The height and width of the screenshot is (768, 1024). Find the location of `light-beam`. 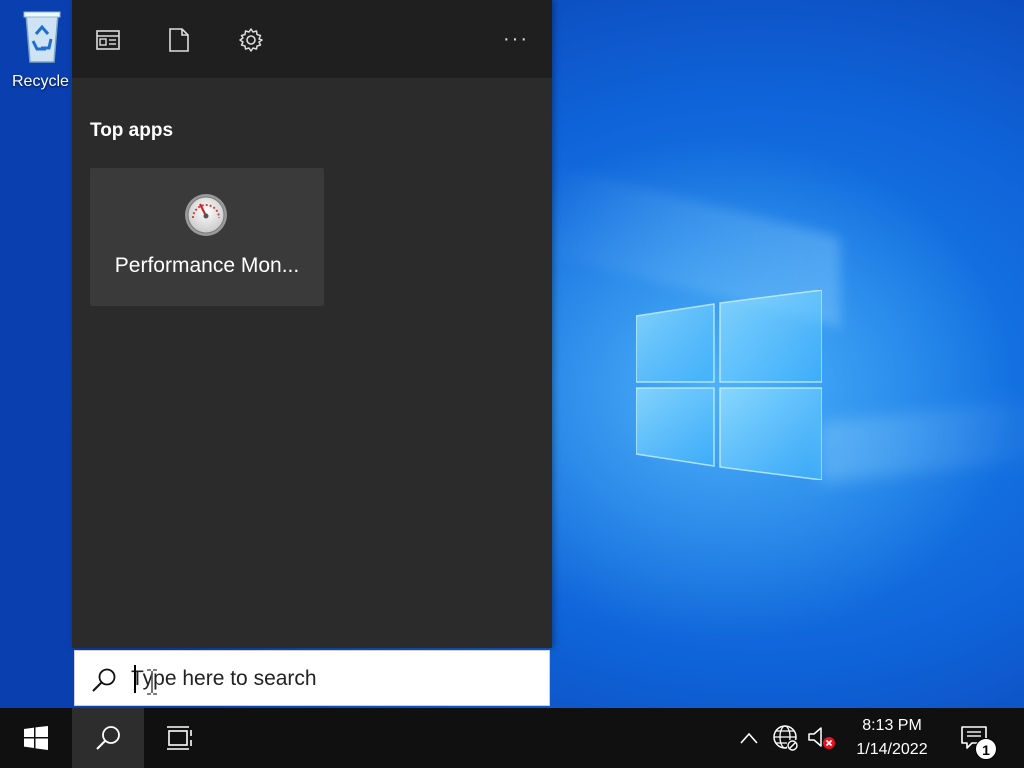

light-beam is located at coordinates (922, 440).